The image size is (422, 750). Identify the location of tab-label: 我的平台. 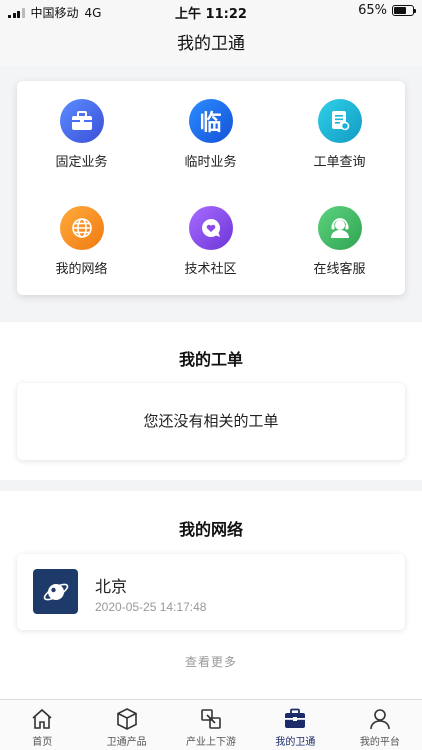
(379, 742).